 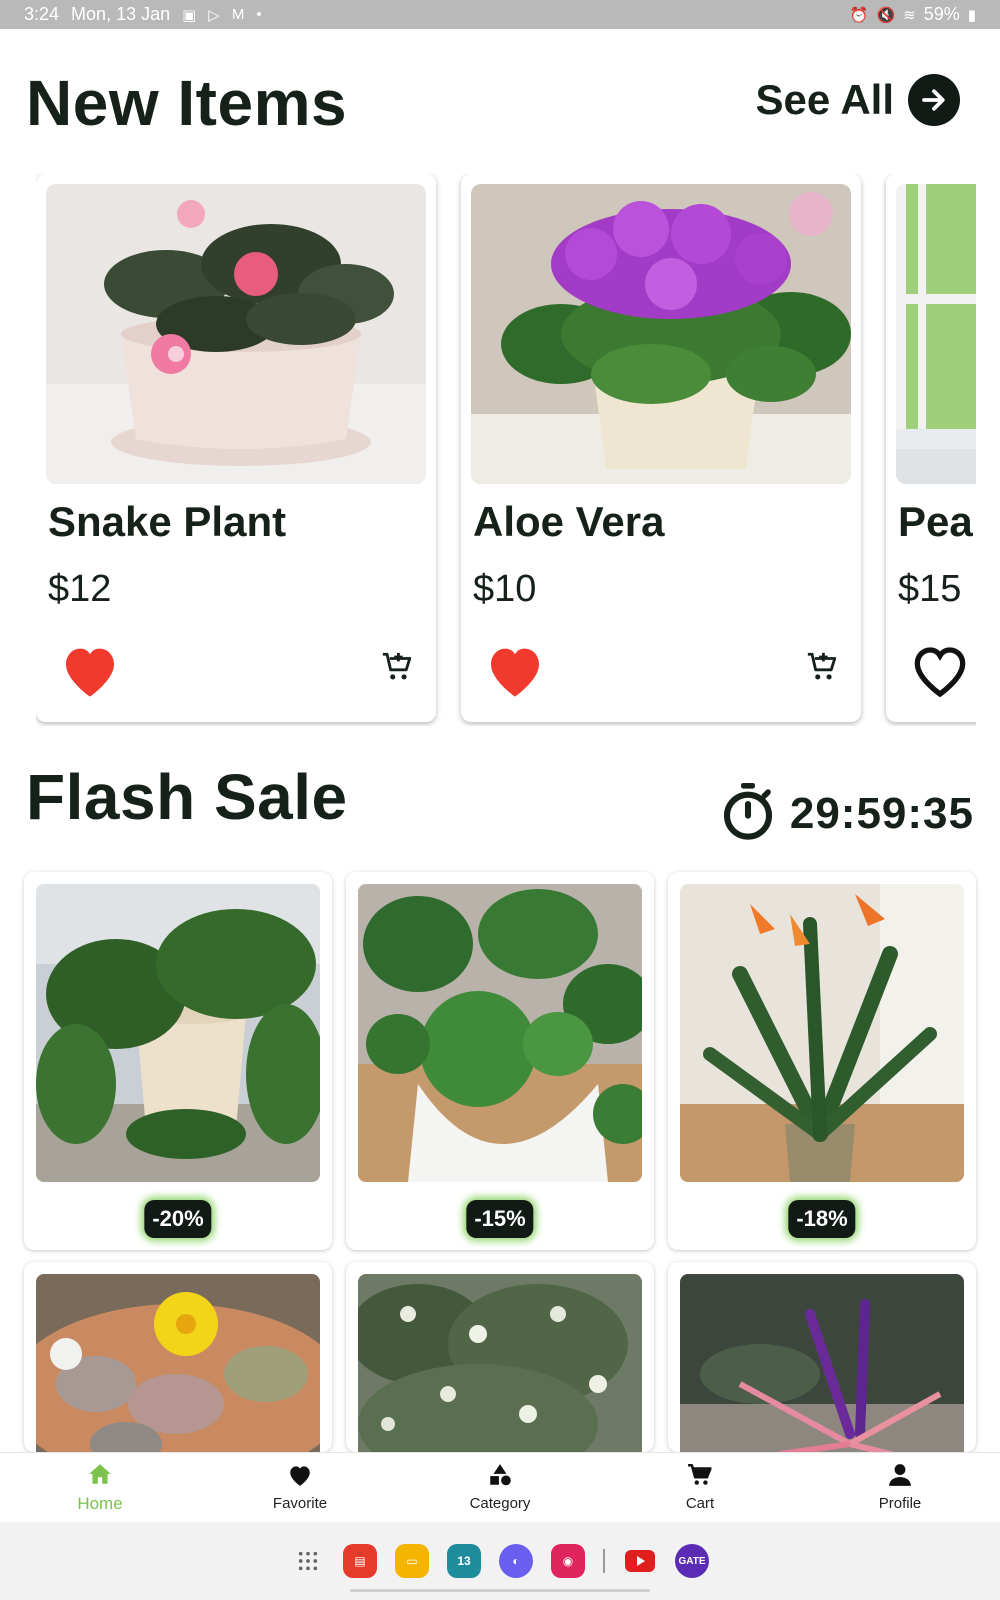 I want to click on product-card: Pea $15, so click(x=931, y=448).